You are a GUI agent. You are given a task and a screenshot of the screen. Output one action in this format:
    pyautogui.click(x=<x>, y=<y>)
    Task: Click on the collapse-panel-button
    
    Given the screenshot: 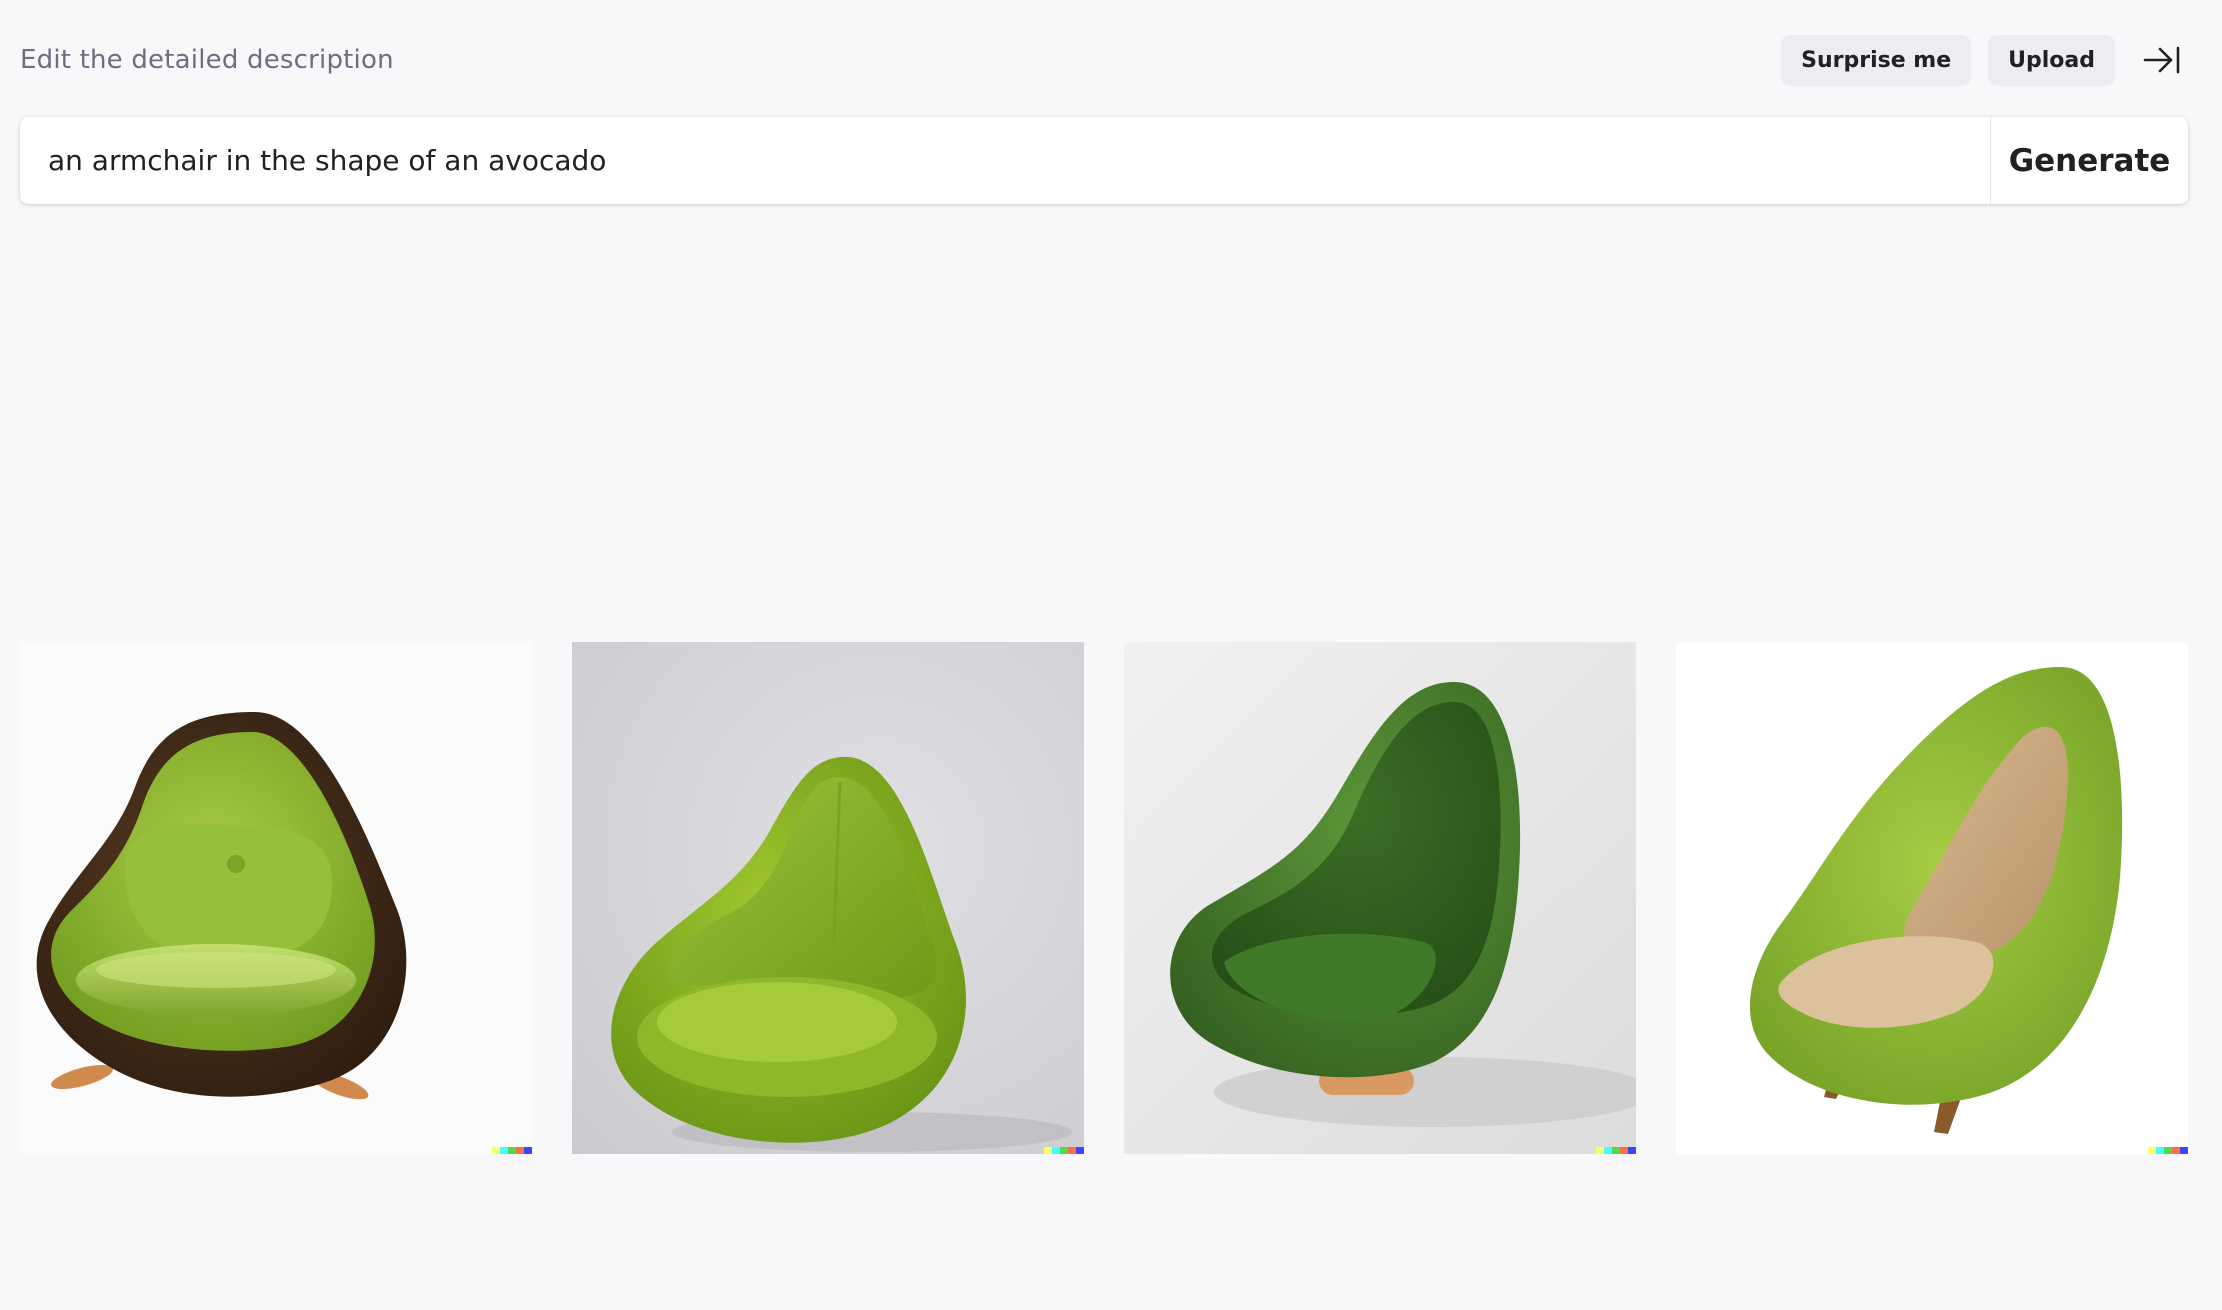 What is the action you would take?
    pyautogui.click(x=2162, y=60)
    